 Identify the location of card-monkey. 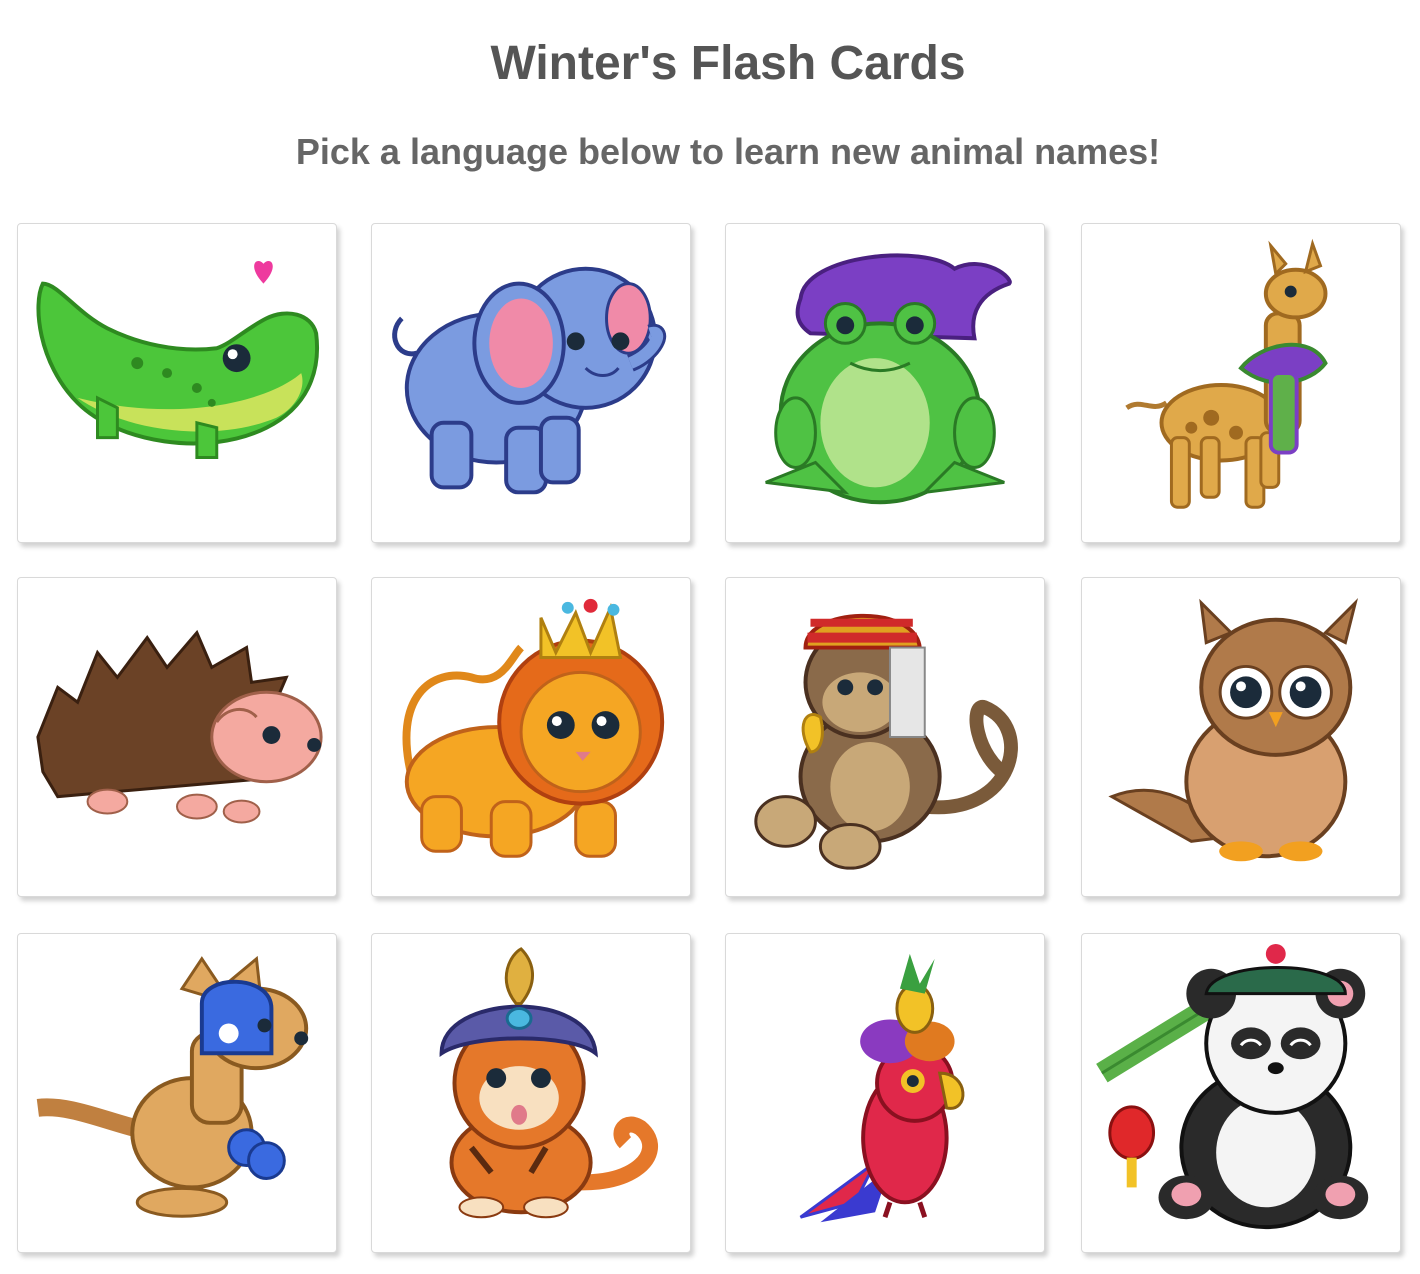
(885, 737).